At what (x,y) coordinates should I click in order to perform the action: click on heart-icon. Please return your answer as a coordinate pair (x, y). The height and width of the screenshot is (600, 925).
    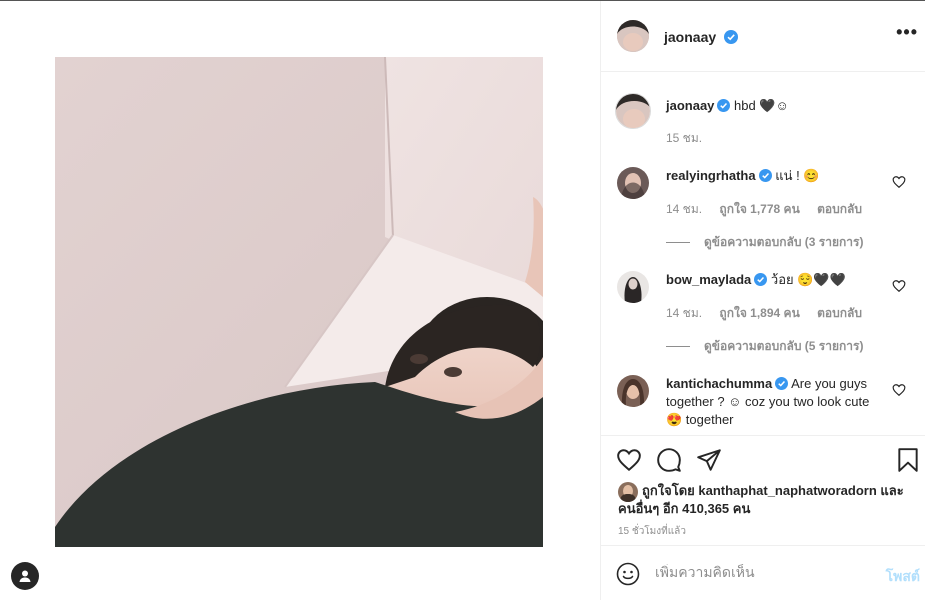
    Looking at the image, I should click on (629, 460).